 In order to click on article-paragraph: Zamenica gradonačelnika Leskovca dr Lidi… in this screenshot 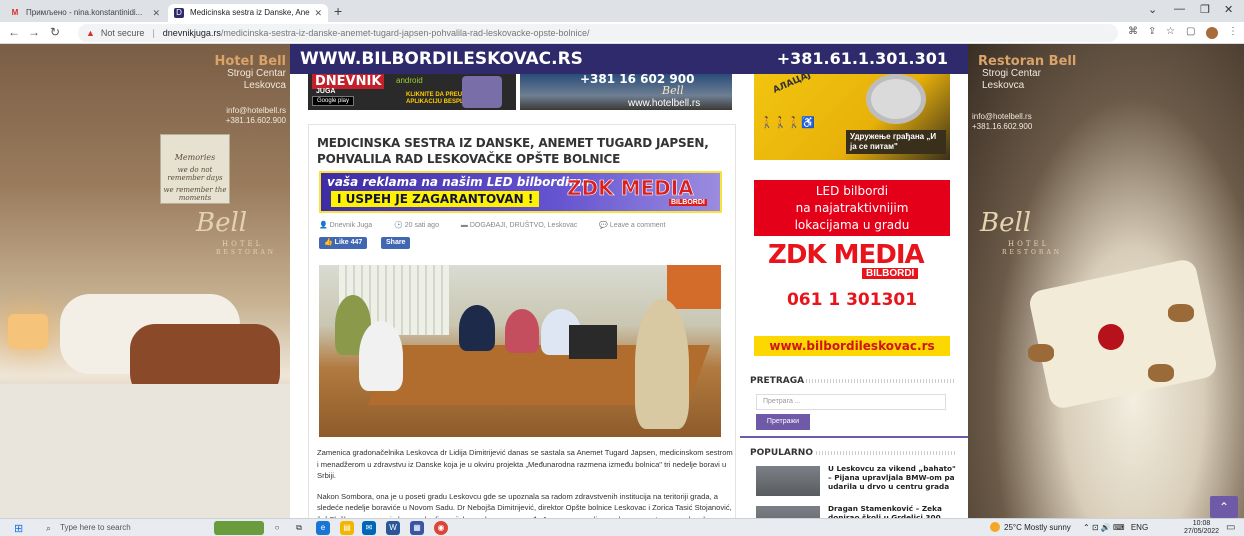, I will do `click(525, 464)`.